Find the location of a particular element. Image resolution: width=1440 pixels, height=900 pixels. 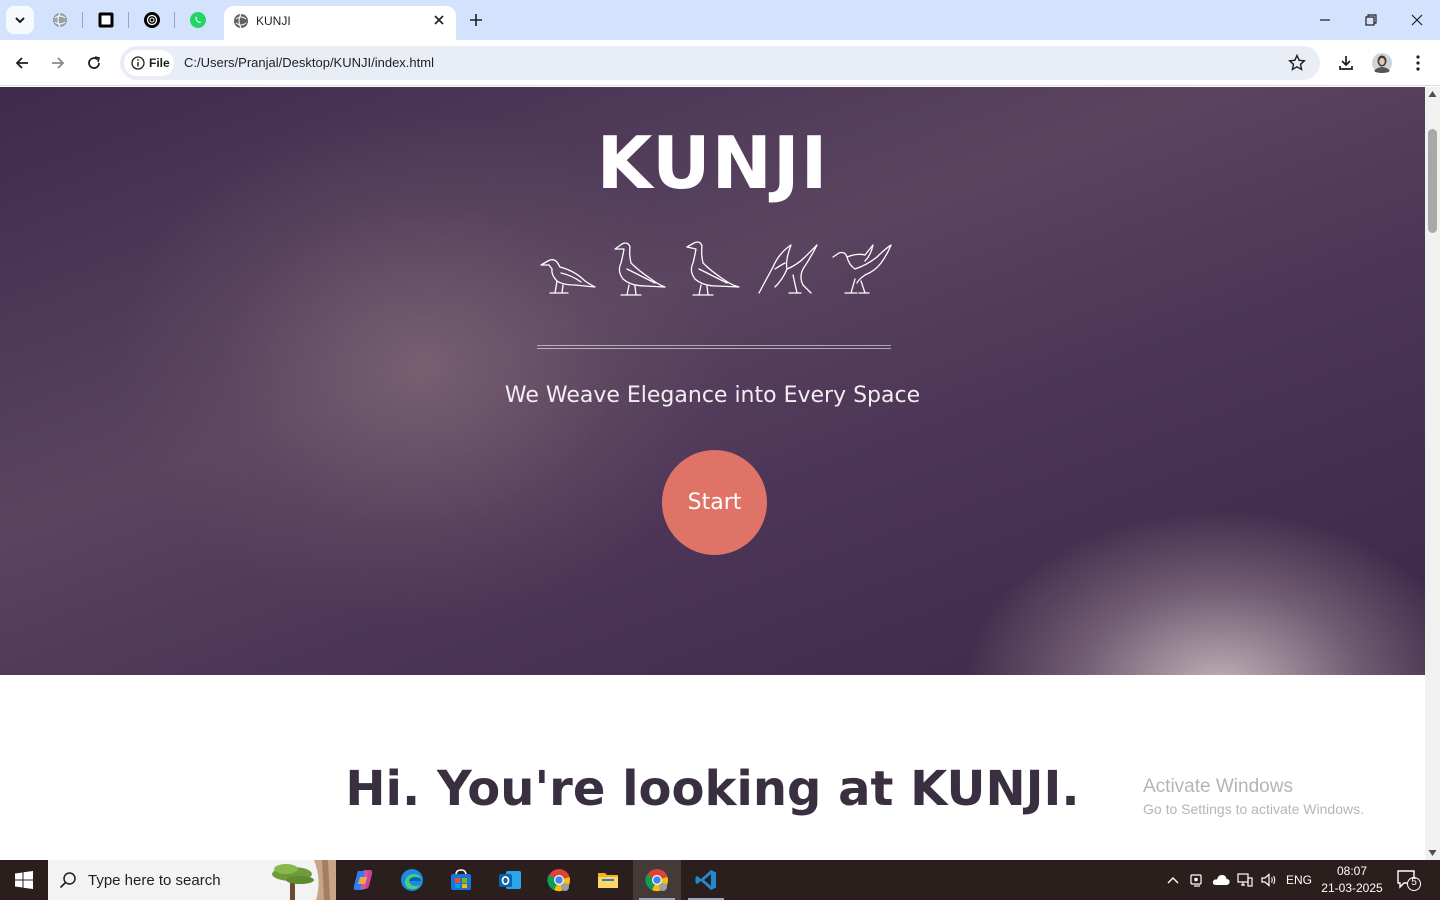

taskbar-vscode is located at coordinates (706, 880).